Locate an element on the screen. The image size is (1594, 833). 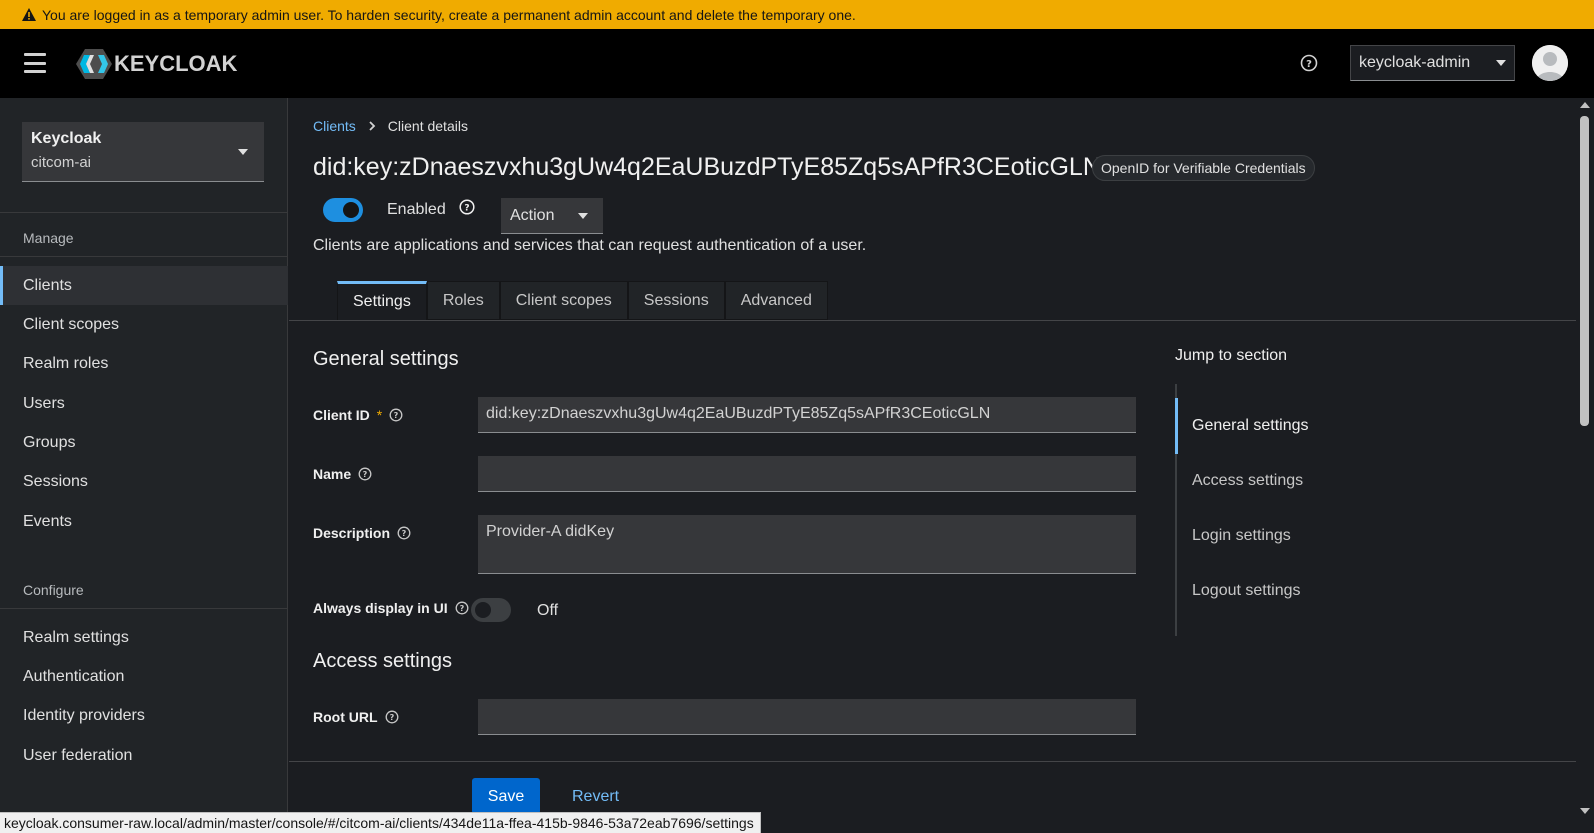
realm-selector-title: Keycloak is located at coordinates (66, 138).